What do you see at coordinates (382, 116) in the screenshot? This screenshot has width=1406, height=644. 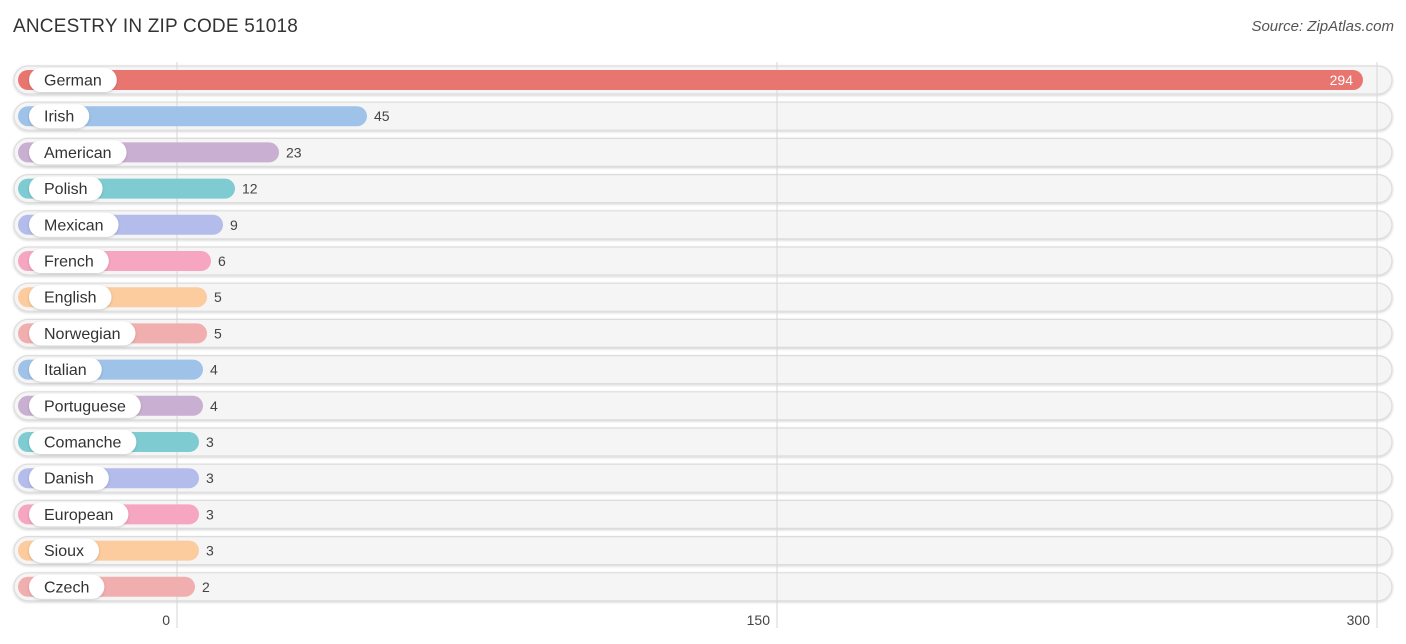 I see `value-label: 45` at bounding box center [382, 116].